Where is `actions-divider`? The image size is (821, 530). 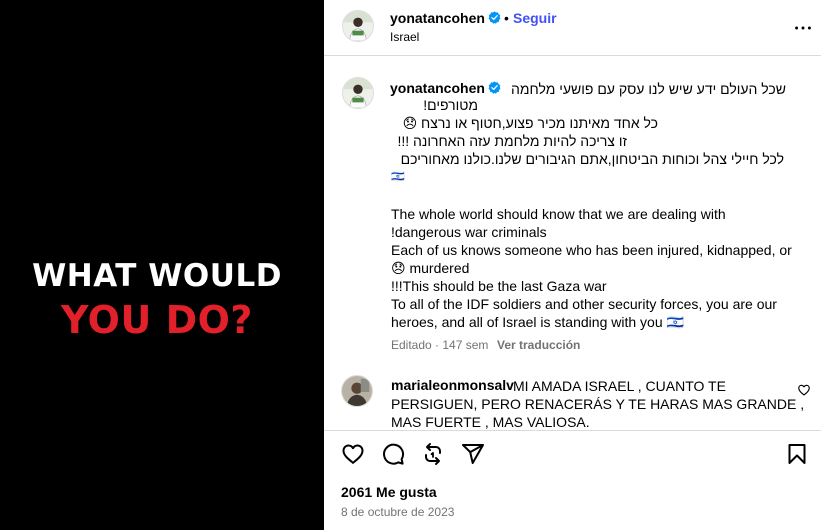
actions-divider is located at coordinates (572, 430).